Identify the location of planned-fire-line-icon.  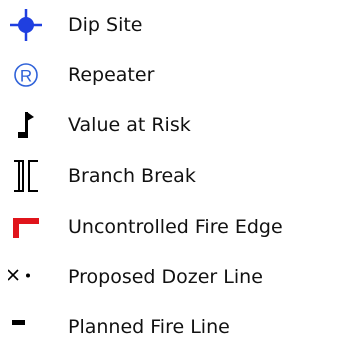
(26, 327).